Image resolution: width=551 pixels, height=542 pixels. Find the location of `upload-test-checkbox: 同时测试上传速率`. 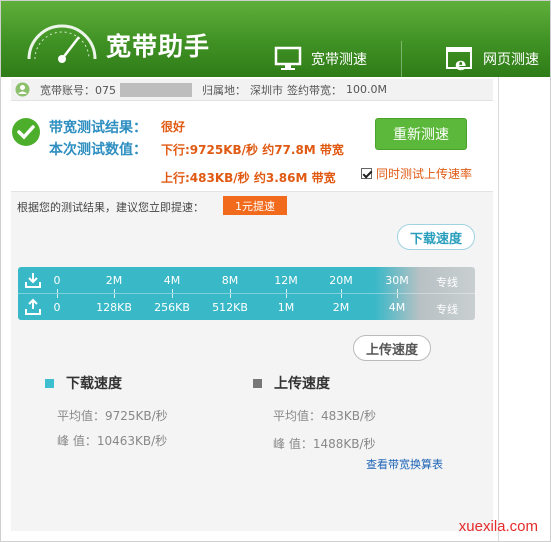

upload-test-checkbox: 同时测试上传速率 is located at coordinates (416, 173).